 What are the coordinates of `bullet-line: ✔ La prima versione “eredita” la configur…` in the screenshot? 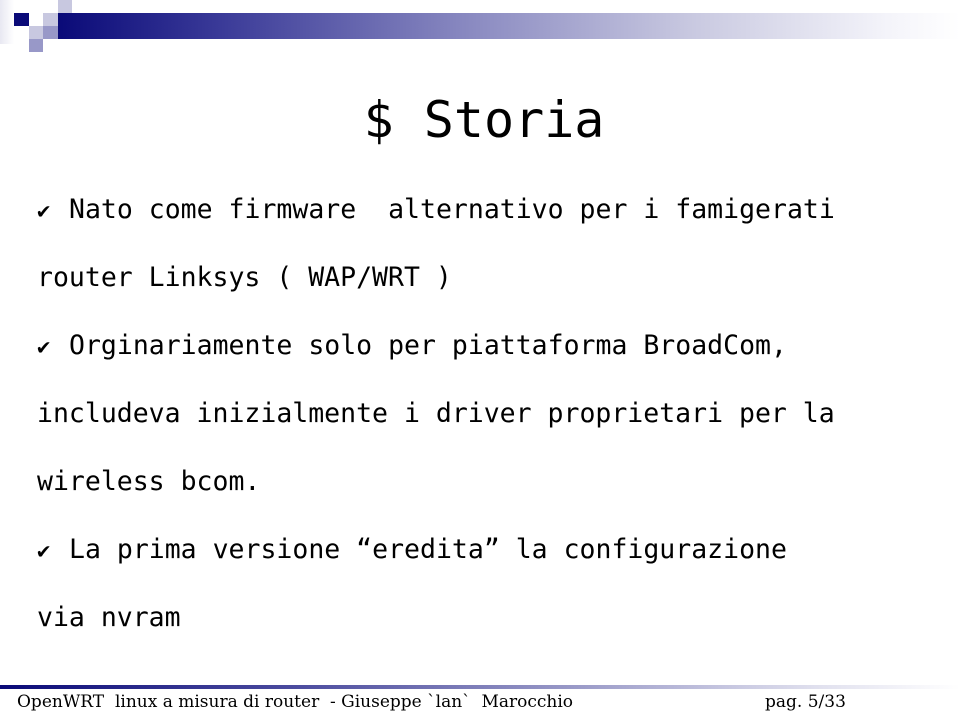 It's located at (487, 562).